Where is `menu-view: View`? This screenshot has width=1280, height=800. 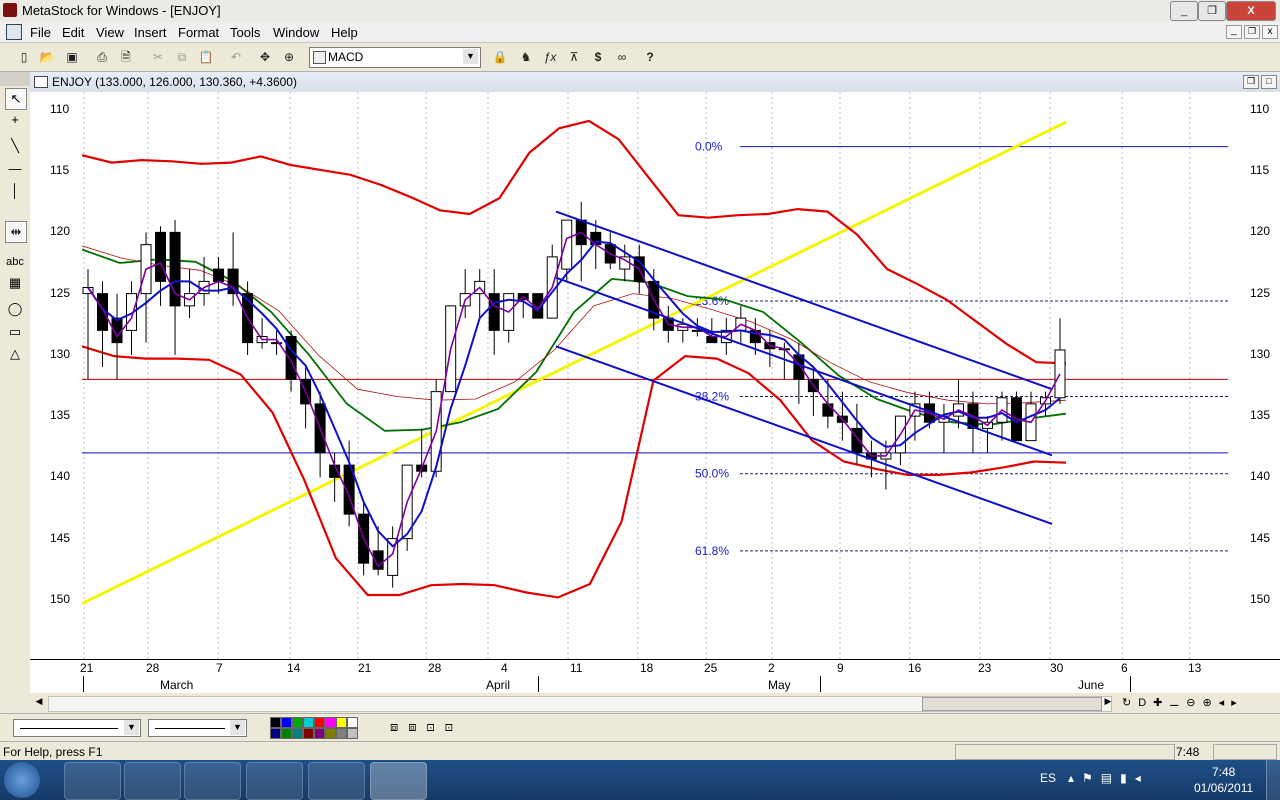
menu-view: View is located at coordinates (110, 32).